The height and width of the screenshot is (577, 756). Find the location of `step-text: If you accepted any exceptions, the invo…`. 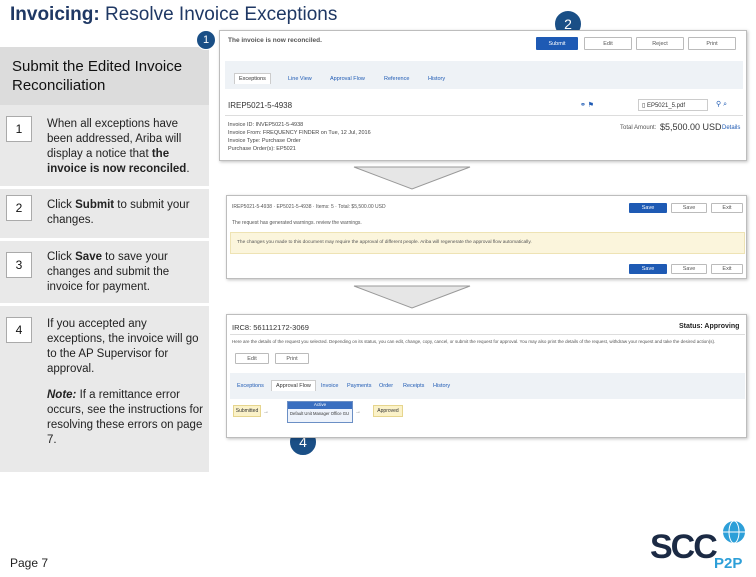

step-text: If you accepted any exceptions, the invo… is located at coordinates (123, 346).